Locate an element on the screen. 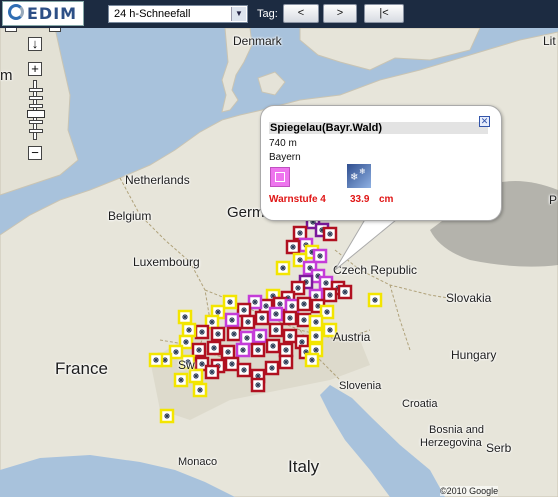  pan-right-partial-button is located at coordinates (55, 30).